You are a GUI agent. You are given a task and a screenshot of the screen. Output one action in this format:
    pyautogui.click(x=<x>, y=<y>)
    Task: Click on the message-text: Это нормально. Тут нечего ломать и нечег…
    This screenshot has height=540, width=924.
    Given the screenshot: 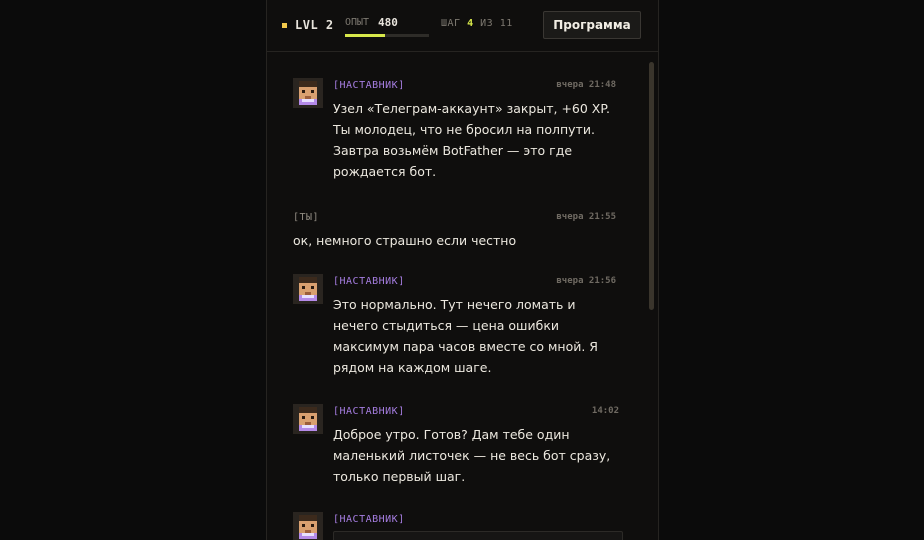 What is the action you would take?
    pyautogui.click(x=465, y=336)
    